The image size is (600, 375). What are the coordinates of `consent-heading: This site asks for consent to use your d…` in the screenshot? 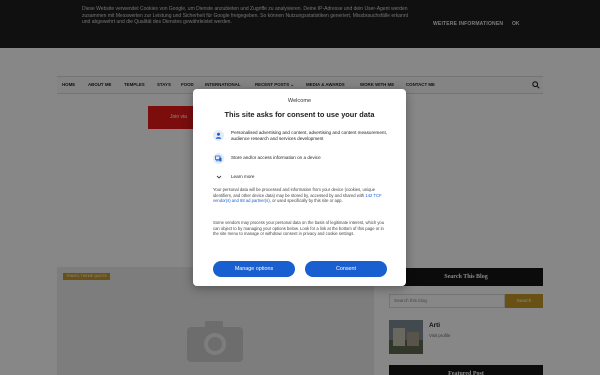 It's located at (299, 114).